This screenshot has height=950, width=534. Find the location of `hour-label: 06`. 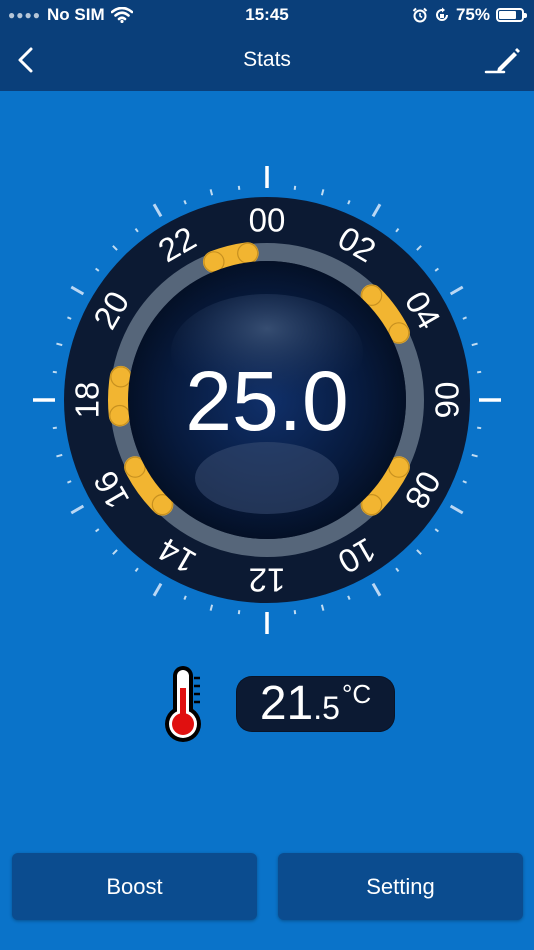

hour-label: 06 is located at coordinates (447, 400).